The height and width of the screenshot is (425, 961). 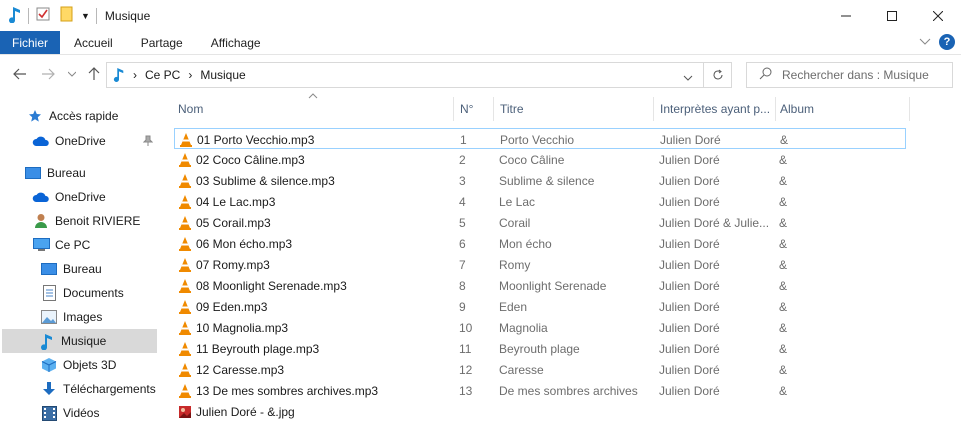 What do you see at coordinates (41, 245) in the screenshot?
I see `computer-icon` at bounding box center [41, 245].